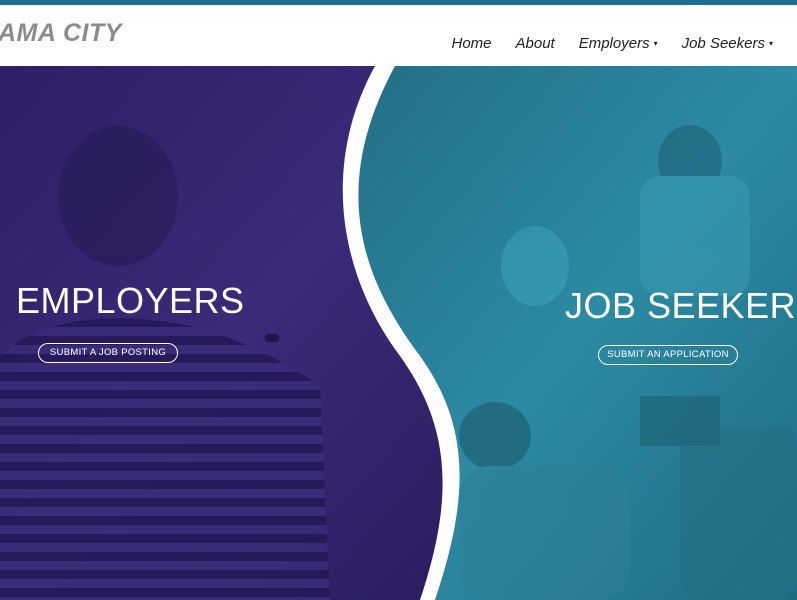  I want to click on nav-item-employers: Employers ▾, so click(618, 43).